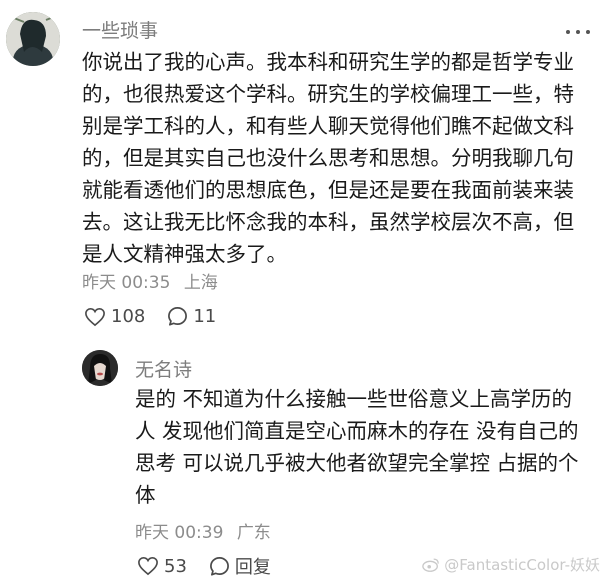 Image resolution: width=608 pixels, height=581 pixels. What do you see at coordinates (328, 126) in the screenshot?
I see `comment-line: 别是学工科的人，和有些人聊天觉得他们瞧不起做文科` at bounding box center [328, 126].